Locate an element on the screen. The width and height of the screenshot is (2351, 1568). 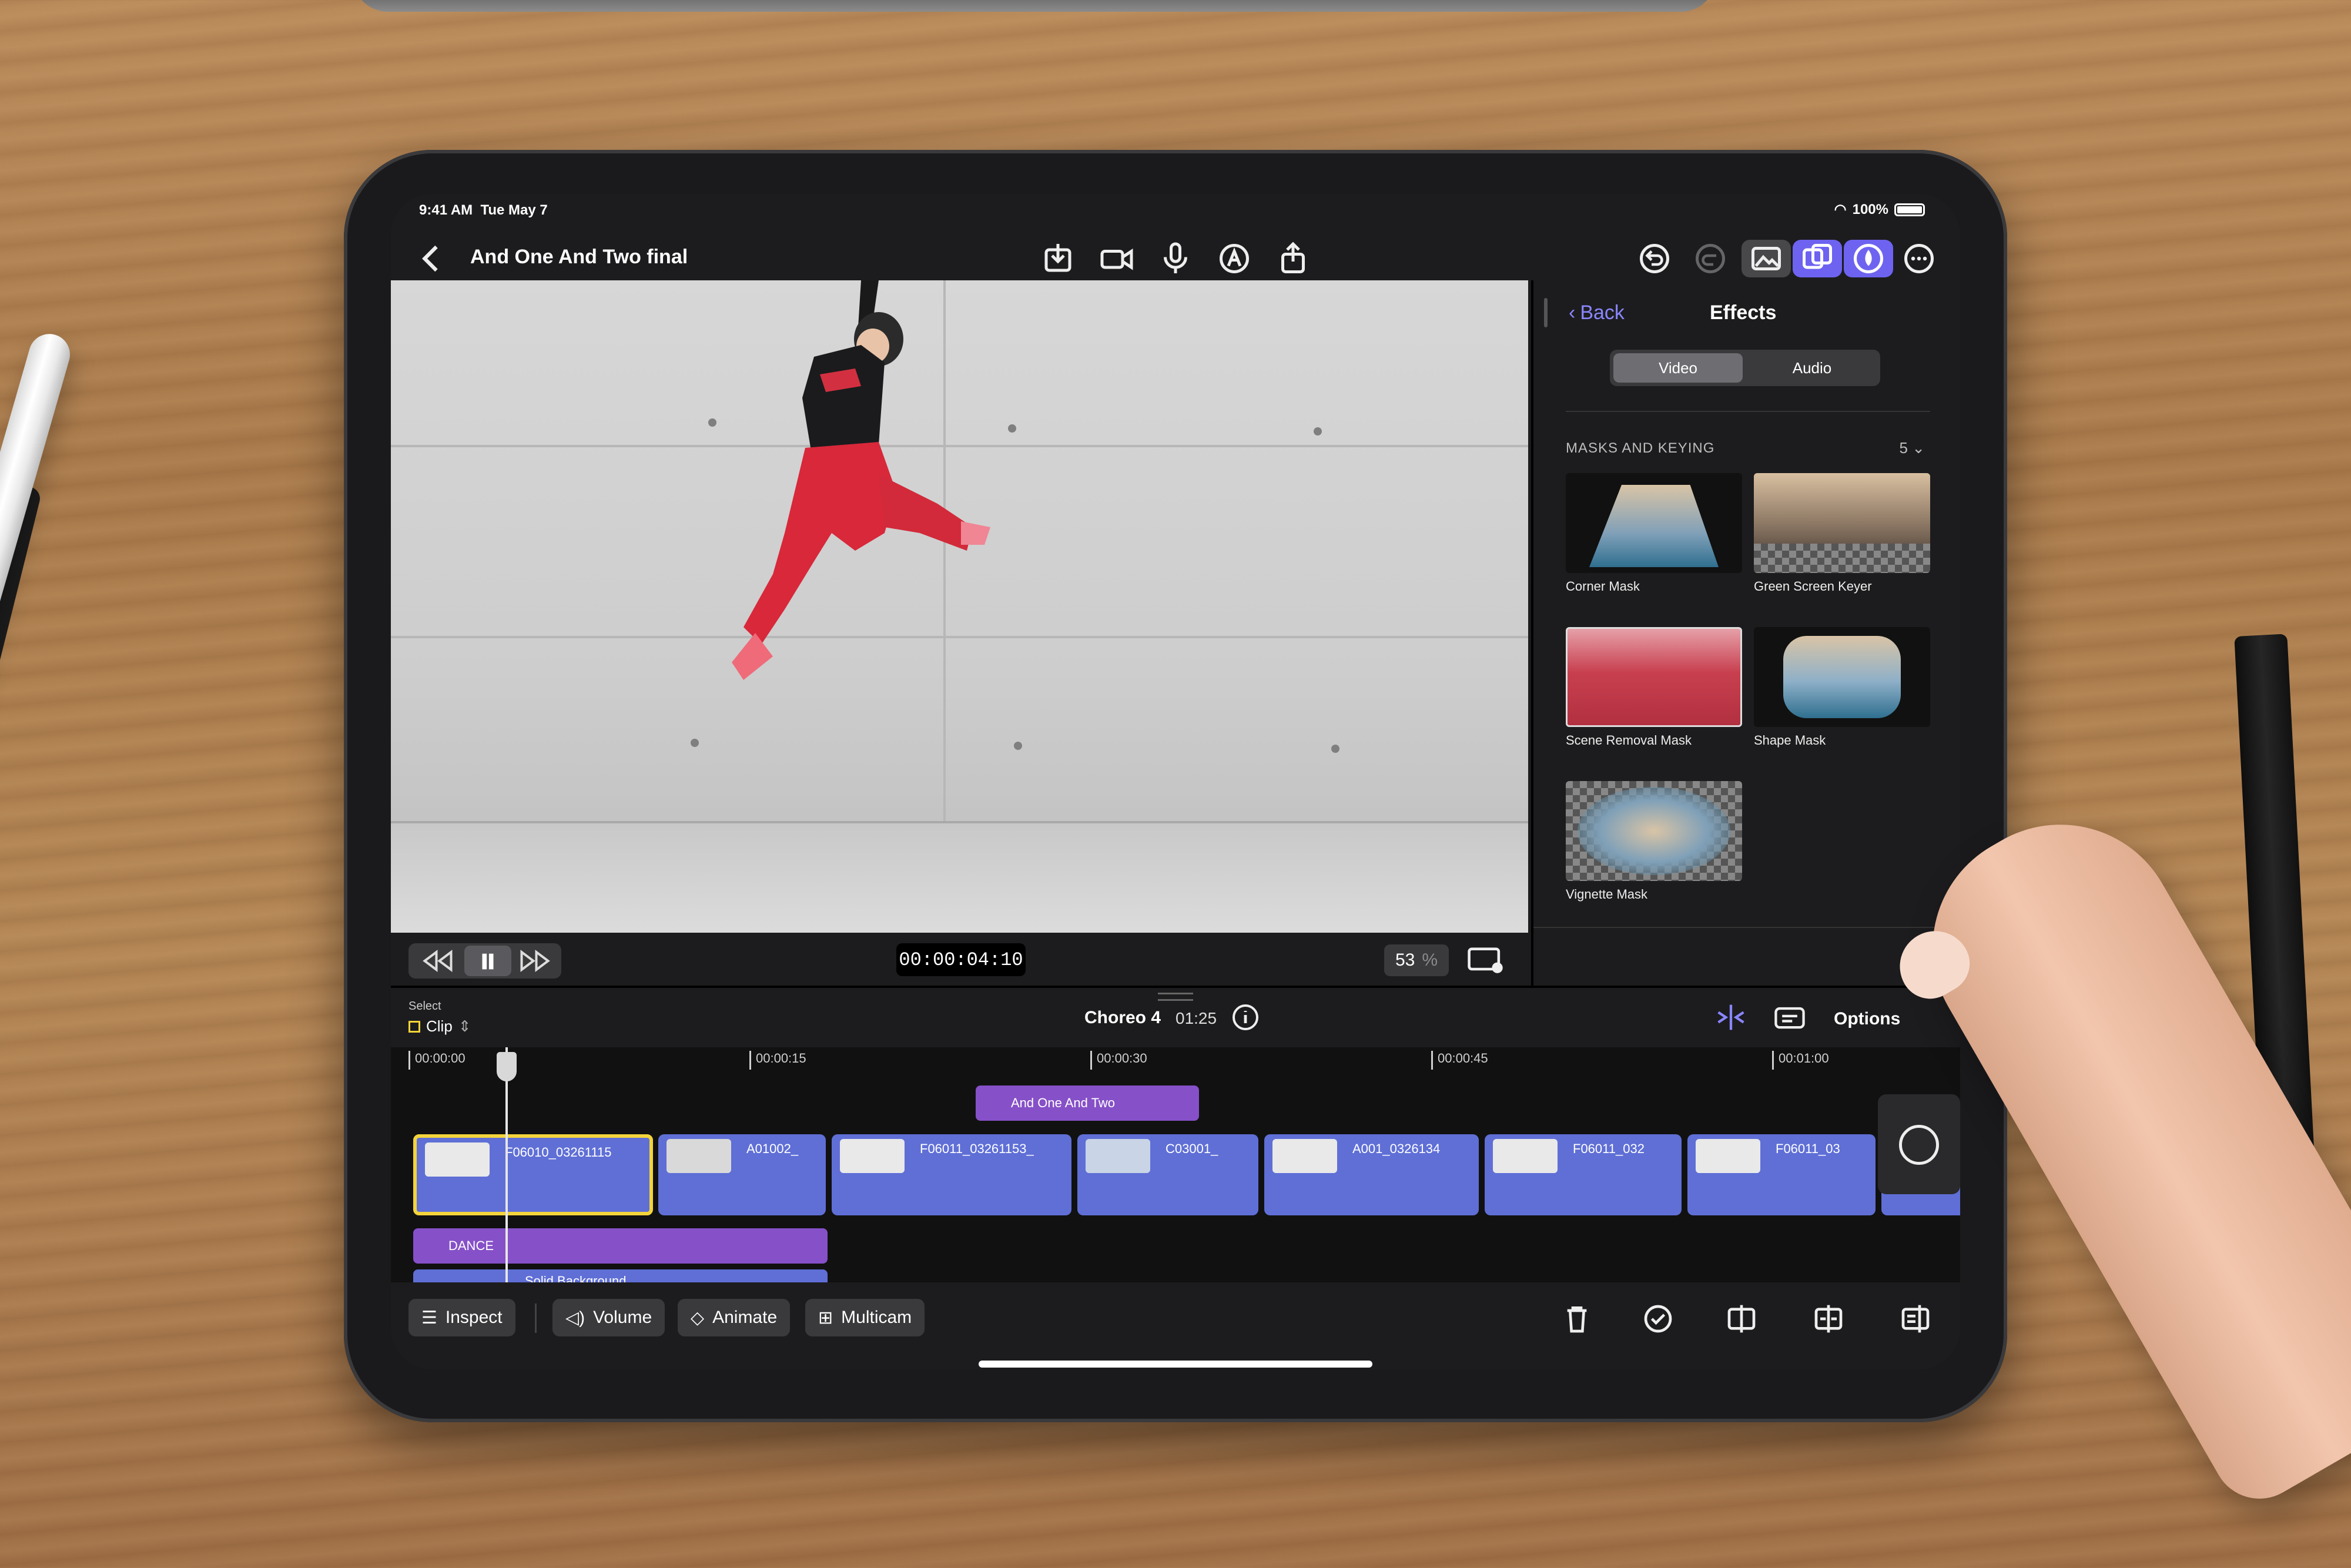
effect-scene-removal-mask: Scene Removal Mask is located at coordinates (1654, 687).